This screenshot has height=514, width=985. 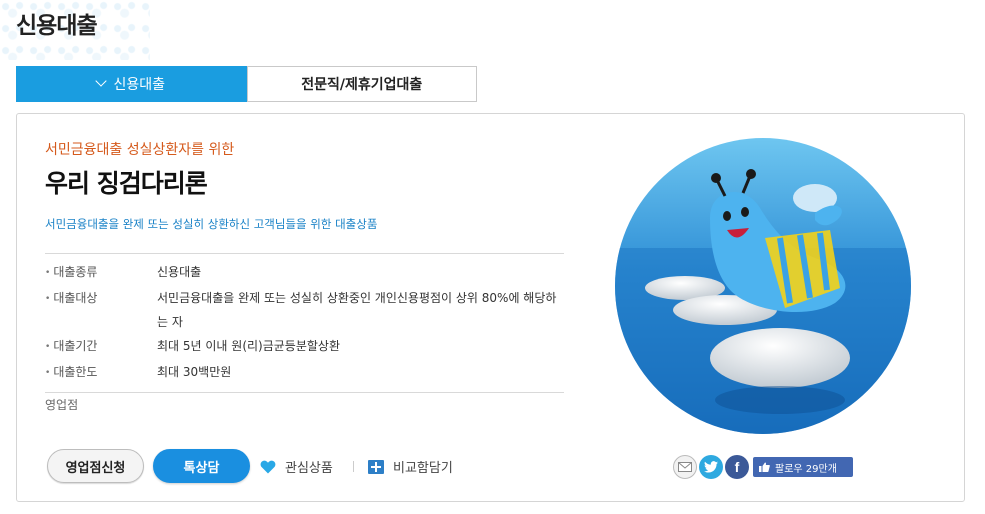 I want to click on heart-icon, so click(x=268, y=466).